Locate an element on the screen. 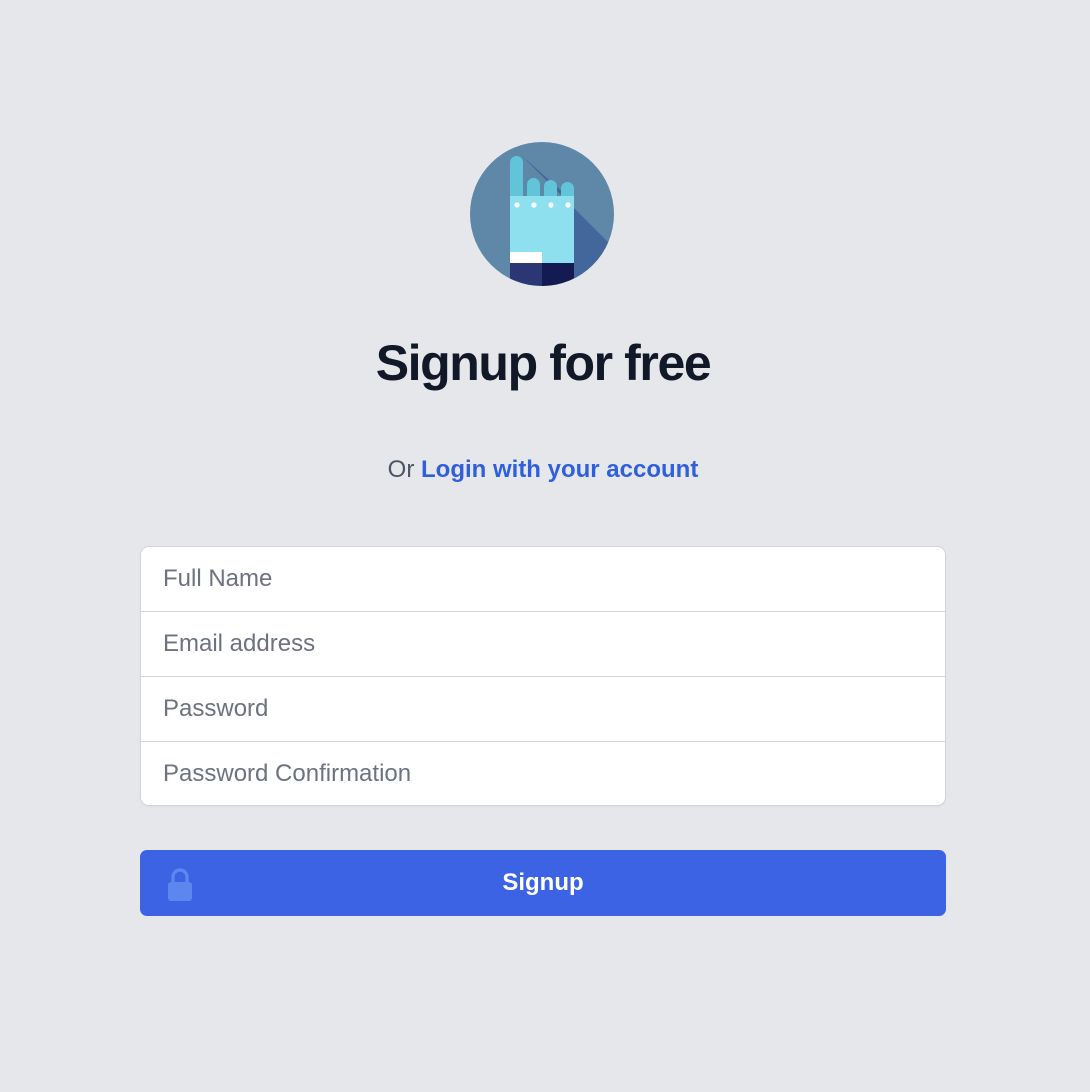 Image resolution: width=1090 pixels, height=1092 pixels. logo is located at coordinates (542, 214).